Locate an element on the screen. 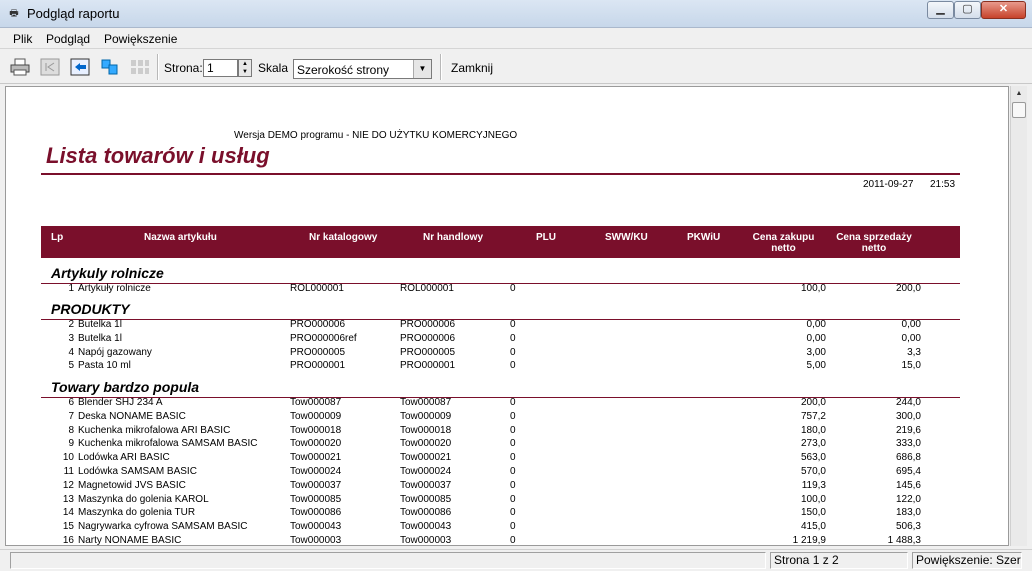  cell-trade: Tow000003 is located at coordinates (426, 540).